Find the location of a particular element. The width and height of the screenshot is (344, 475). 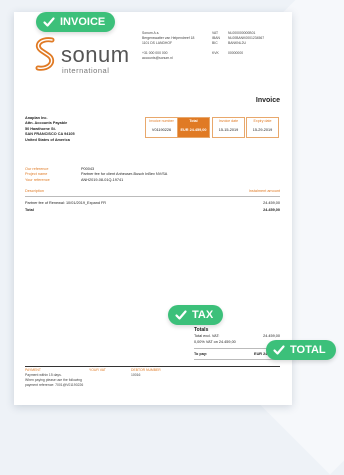

badge-label: INVOICE is located at coordinates (83, 22).